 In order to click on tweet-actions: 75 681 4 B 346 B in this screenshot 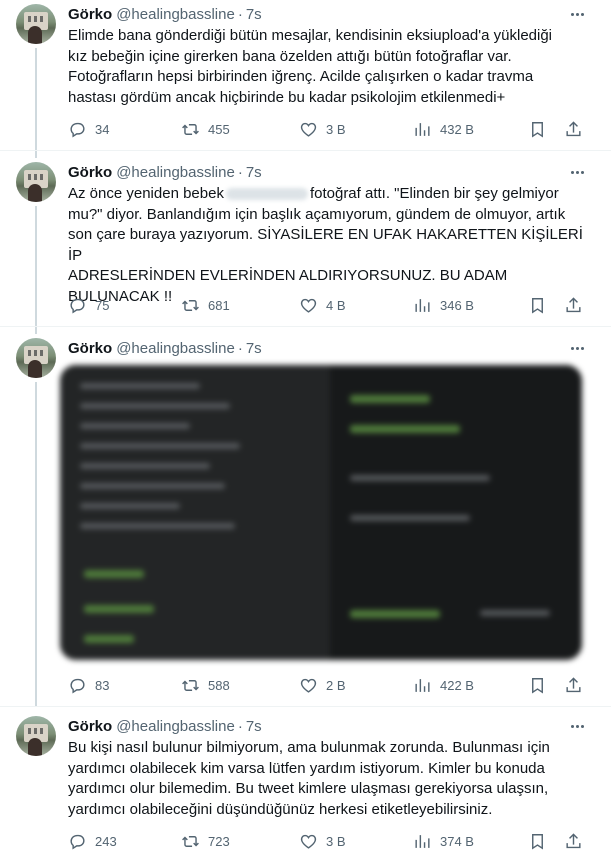, I will do `click(333, 305)`.